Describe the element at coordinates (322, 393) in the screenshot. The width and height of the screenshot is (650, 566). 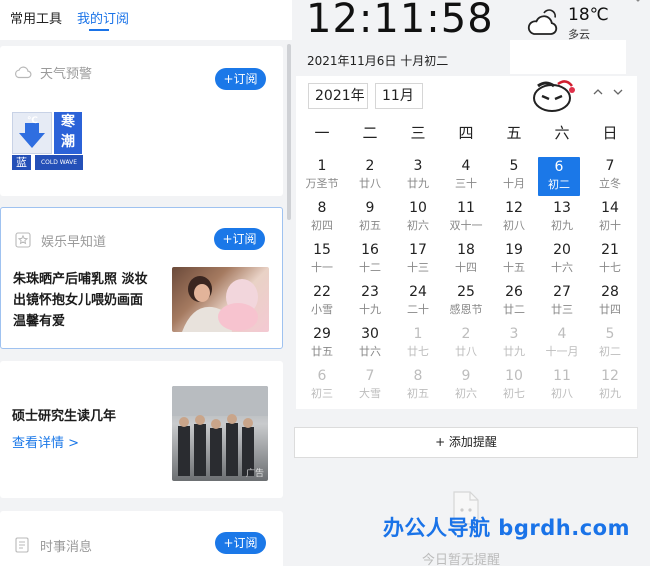
I see `lunar-label: 初三` at that location.